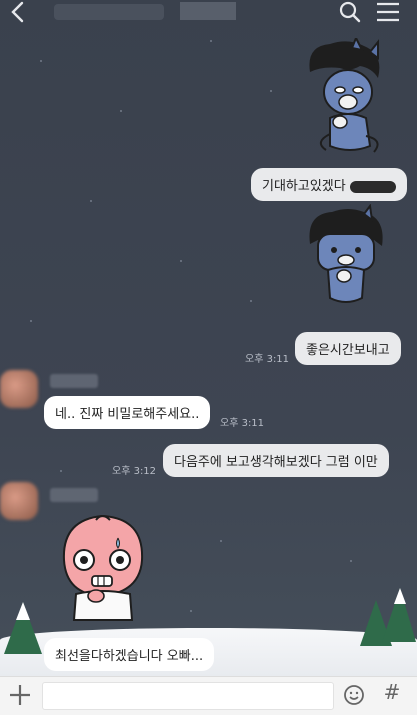 This screenshot has height=715, width=417. I want to click on message-time: 오후 3:12, so click(134, 471).